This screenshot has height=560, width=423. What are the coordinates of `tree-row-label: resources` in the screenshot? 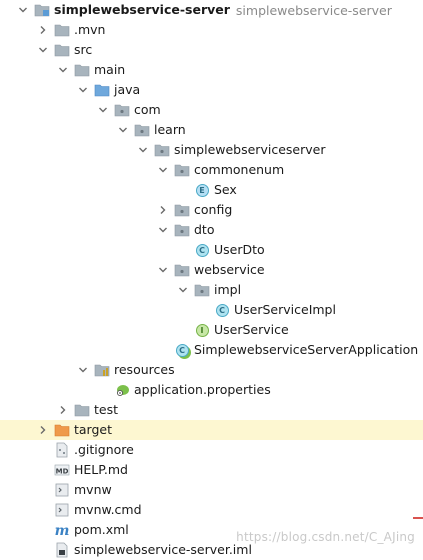 It's located at (144, 369).